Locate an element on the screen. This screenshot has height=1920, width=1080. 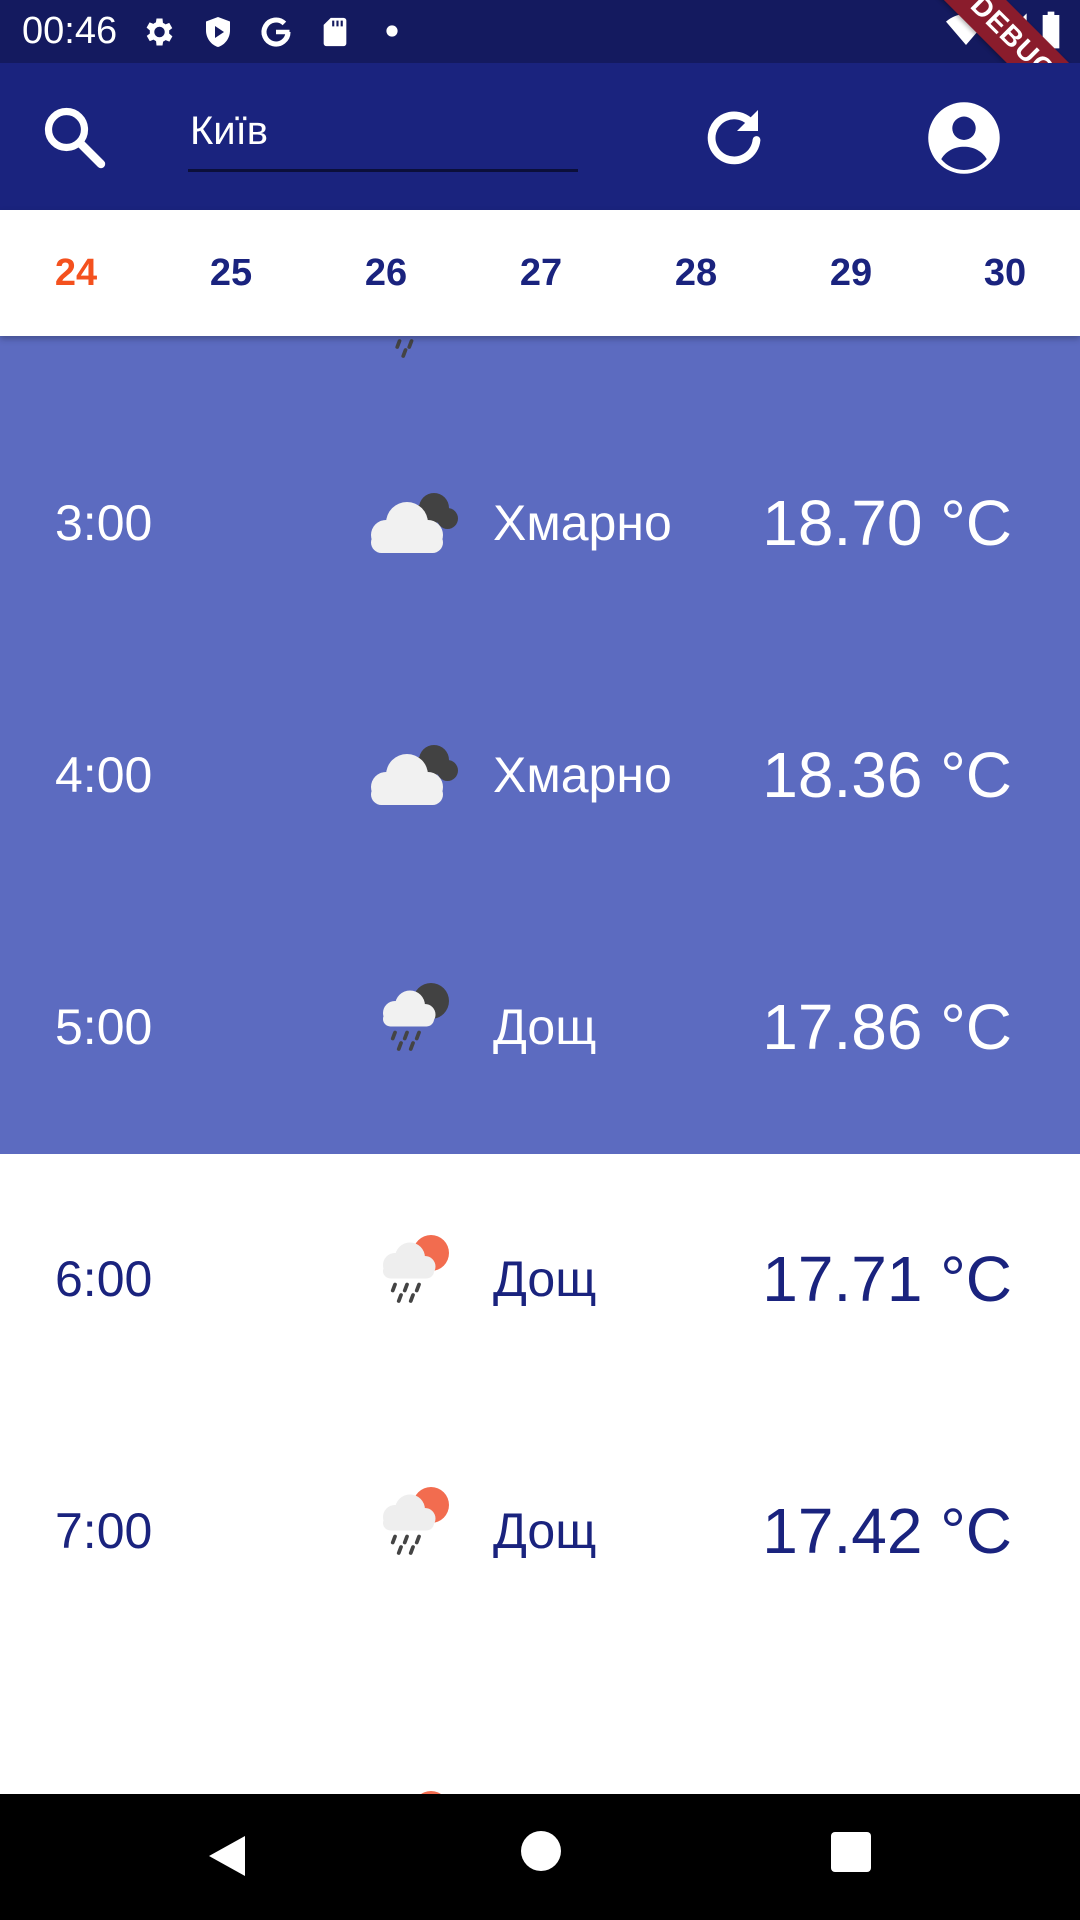
city-search-input is located at coordinates (383, 136).